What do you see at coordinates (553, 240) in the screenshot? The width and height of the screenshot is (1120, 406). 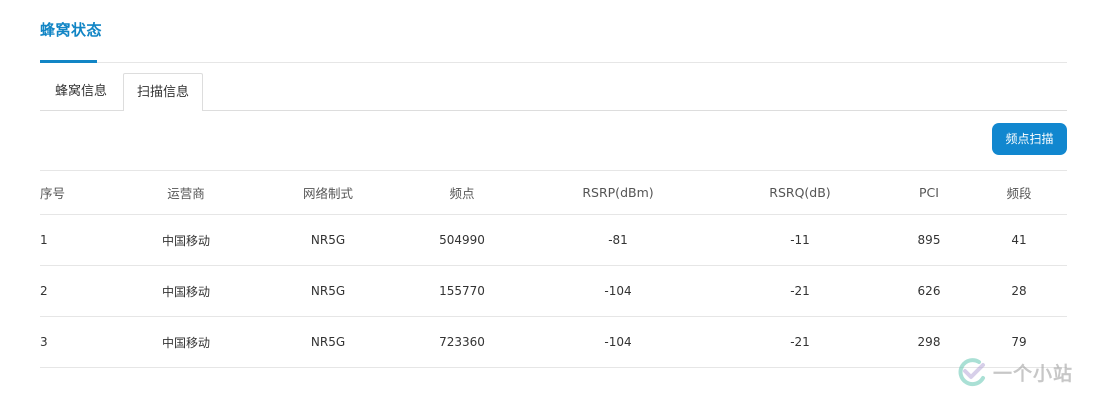 I see `table-row: 1 中国移动 NR5G 504990 -81 -11 895 41` at bounding box center [553, 240].